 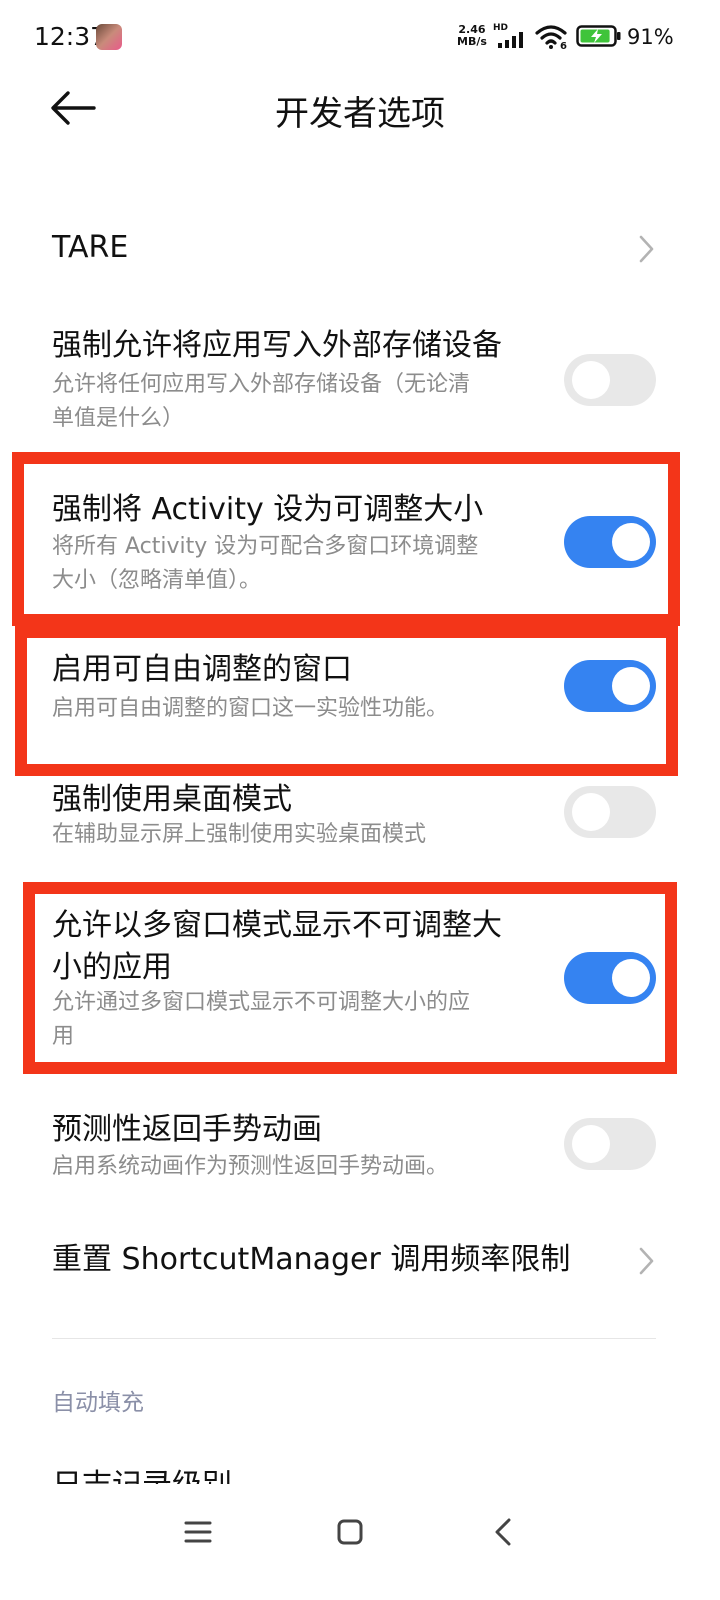 I want to click on item-title: 预测性返回手势动画, so click(x=187, y=1129).